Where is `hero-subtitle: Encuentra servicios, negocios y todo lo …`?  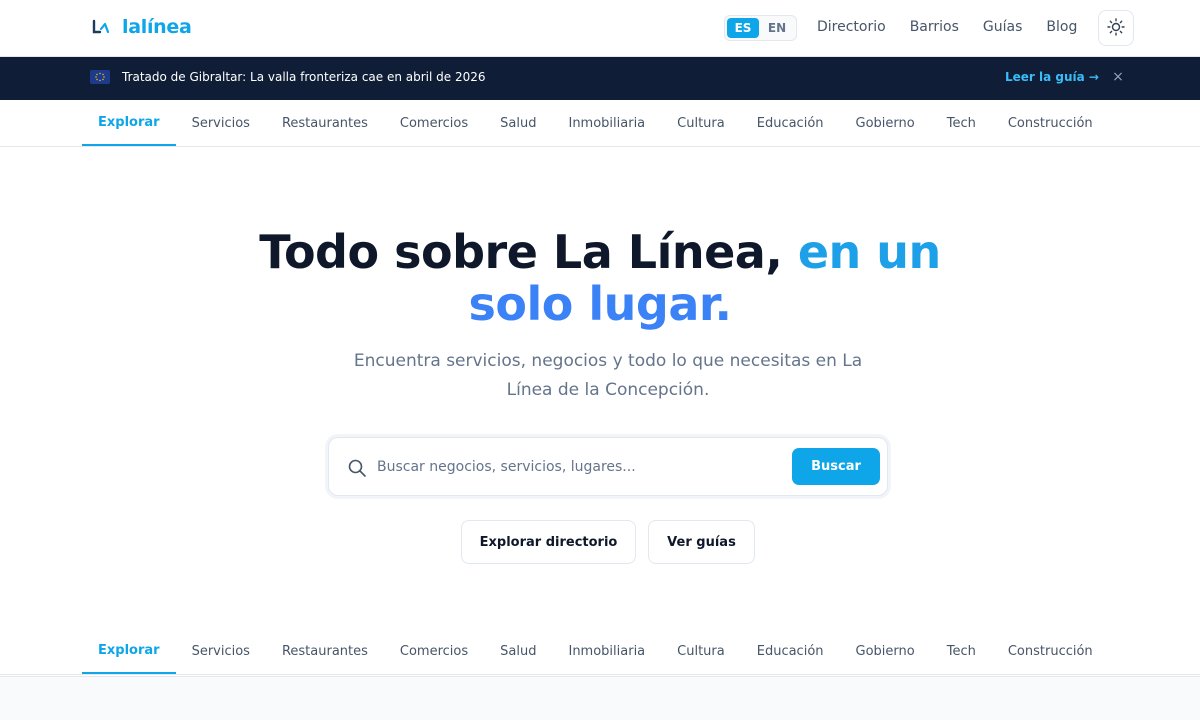
hero-subtitle: Encuentra servicios, negocios y todo lo … is located at coordinates (608, 375).